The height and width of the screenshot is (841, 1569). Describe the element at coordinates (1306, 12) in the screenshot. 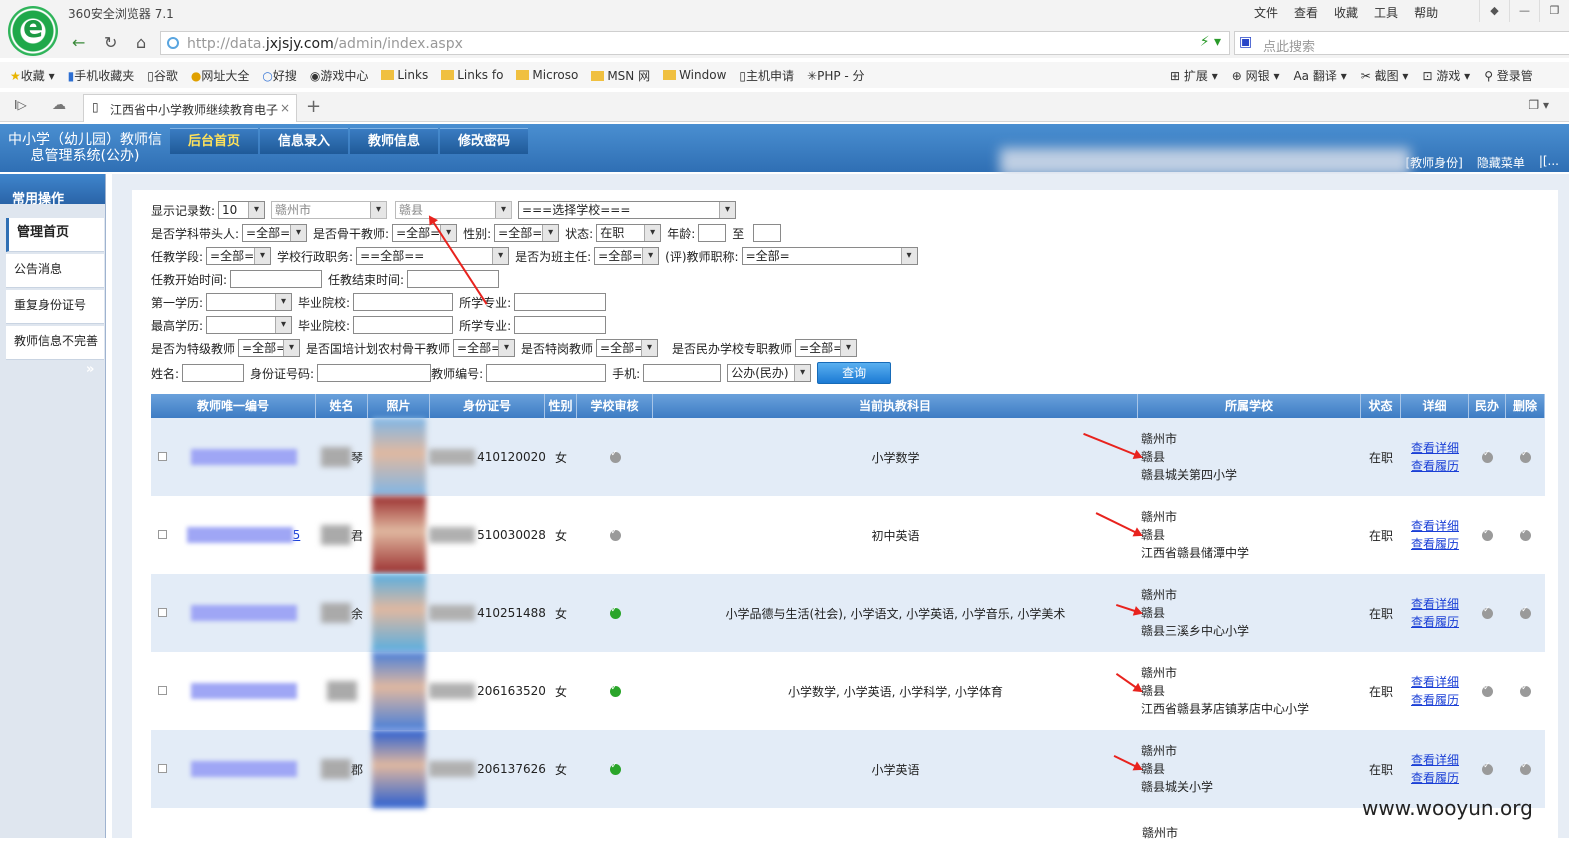

I see `menu-view: 查看` at that location.